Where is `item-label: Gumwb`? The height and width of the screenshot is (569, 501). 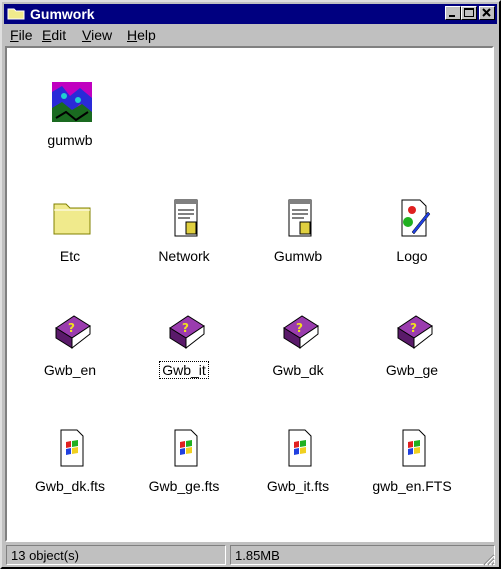 item-label: Gumwb is located at coordinates (298, 256).